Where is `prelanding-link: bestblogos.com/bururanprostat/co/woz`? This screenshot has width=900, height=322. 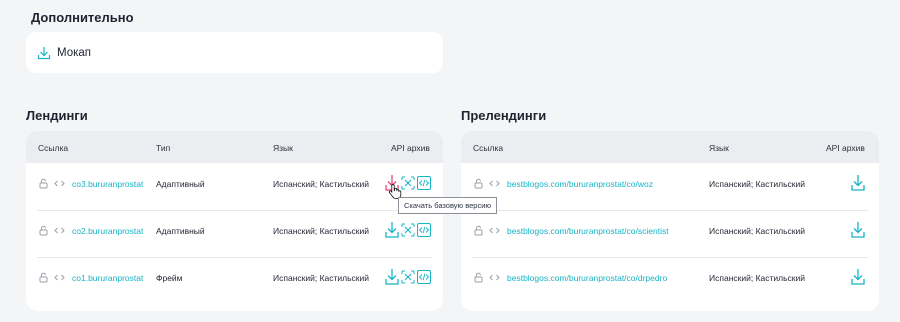
prelanding-link: bestblogos.com/bururanprostat/co/woz is located at coordinates (604, 184).